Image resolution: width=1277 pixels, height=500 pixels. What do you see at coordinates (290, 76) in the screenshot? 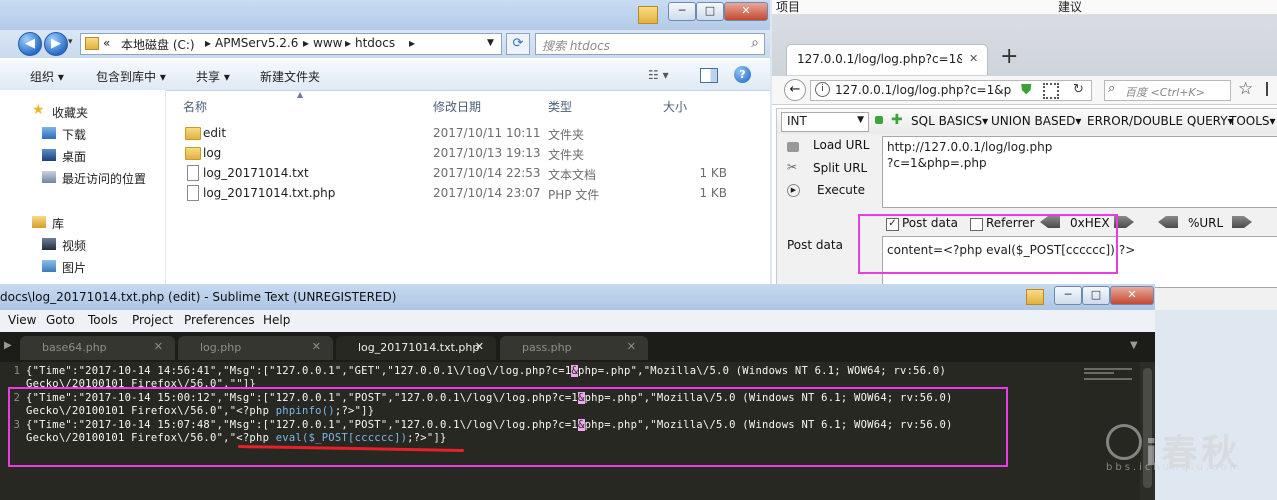
I see `new-folder-button: 新建文件夹` at bounding box center [290, 76].